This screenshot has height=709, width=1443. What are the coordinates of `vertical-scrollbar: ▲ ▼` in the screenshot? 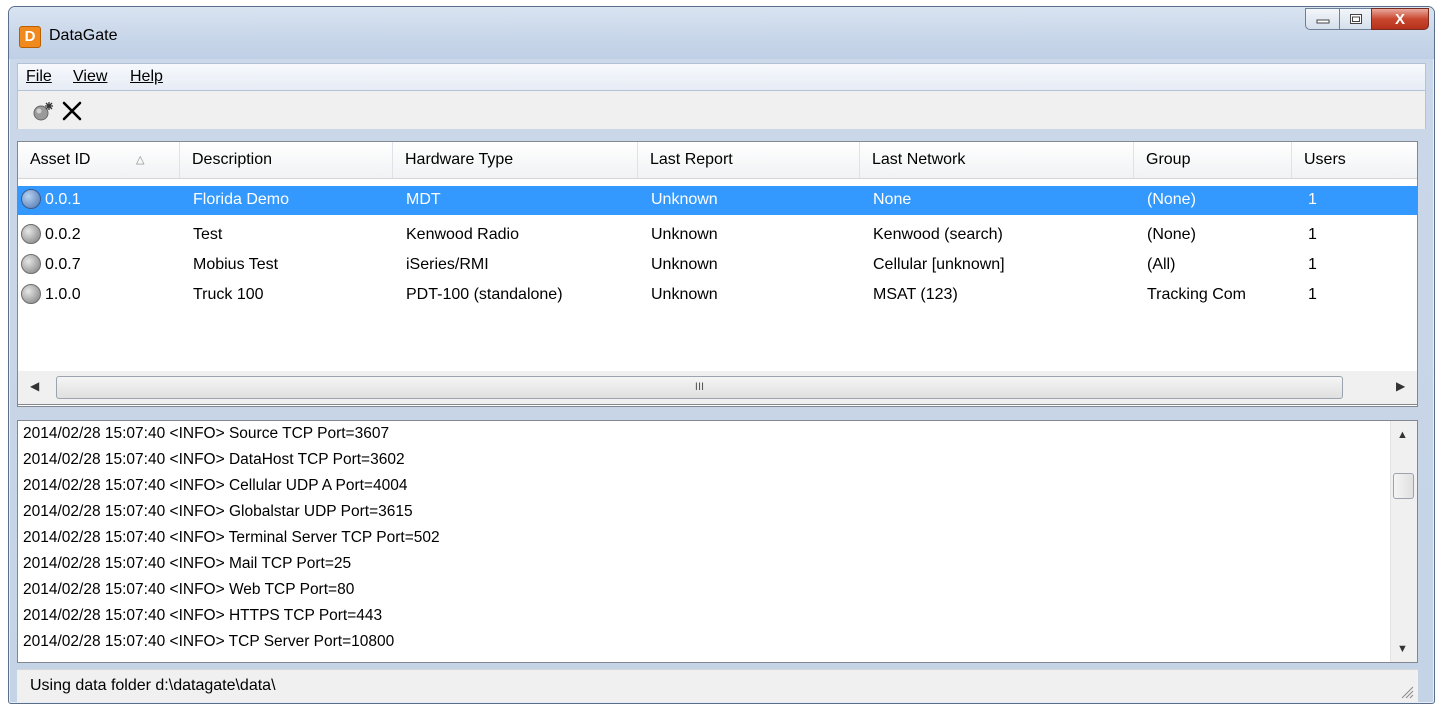 It's located at (1403, 541).